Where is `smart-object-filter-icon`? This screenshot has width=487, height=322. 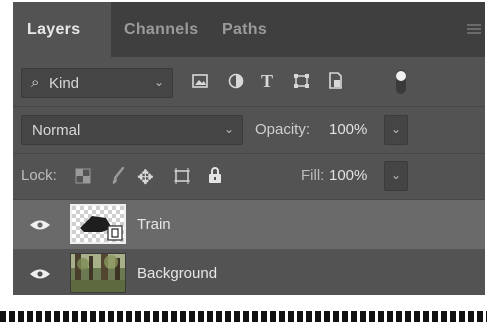 smart-object-filter-icon is located at coordinates (335, 83).